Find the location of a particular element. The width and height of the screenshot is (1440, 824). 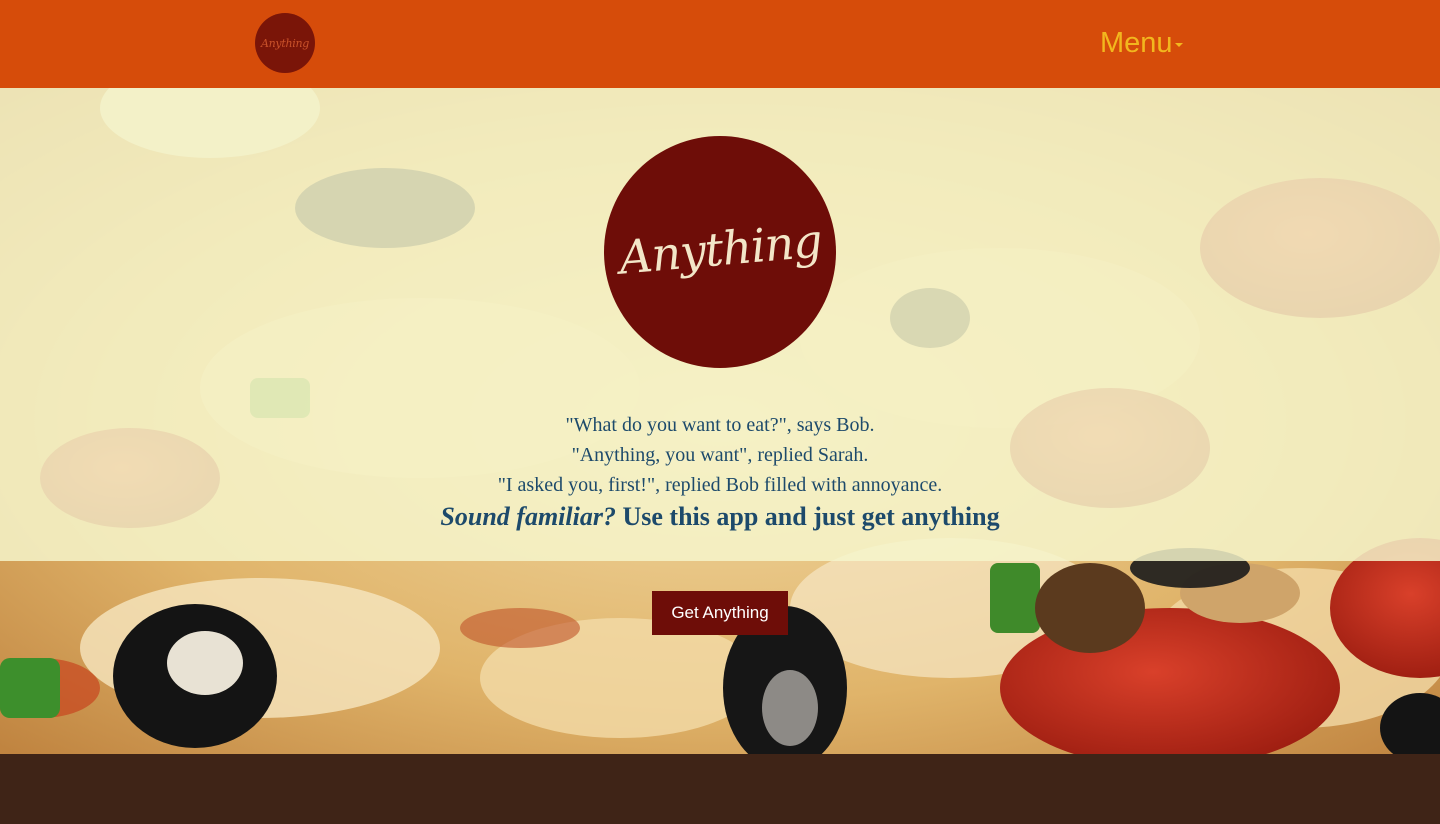

hero-logo: Anything is located at coordinates (720, 252).